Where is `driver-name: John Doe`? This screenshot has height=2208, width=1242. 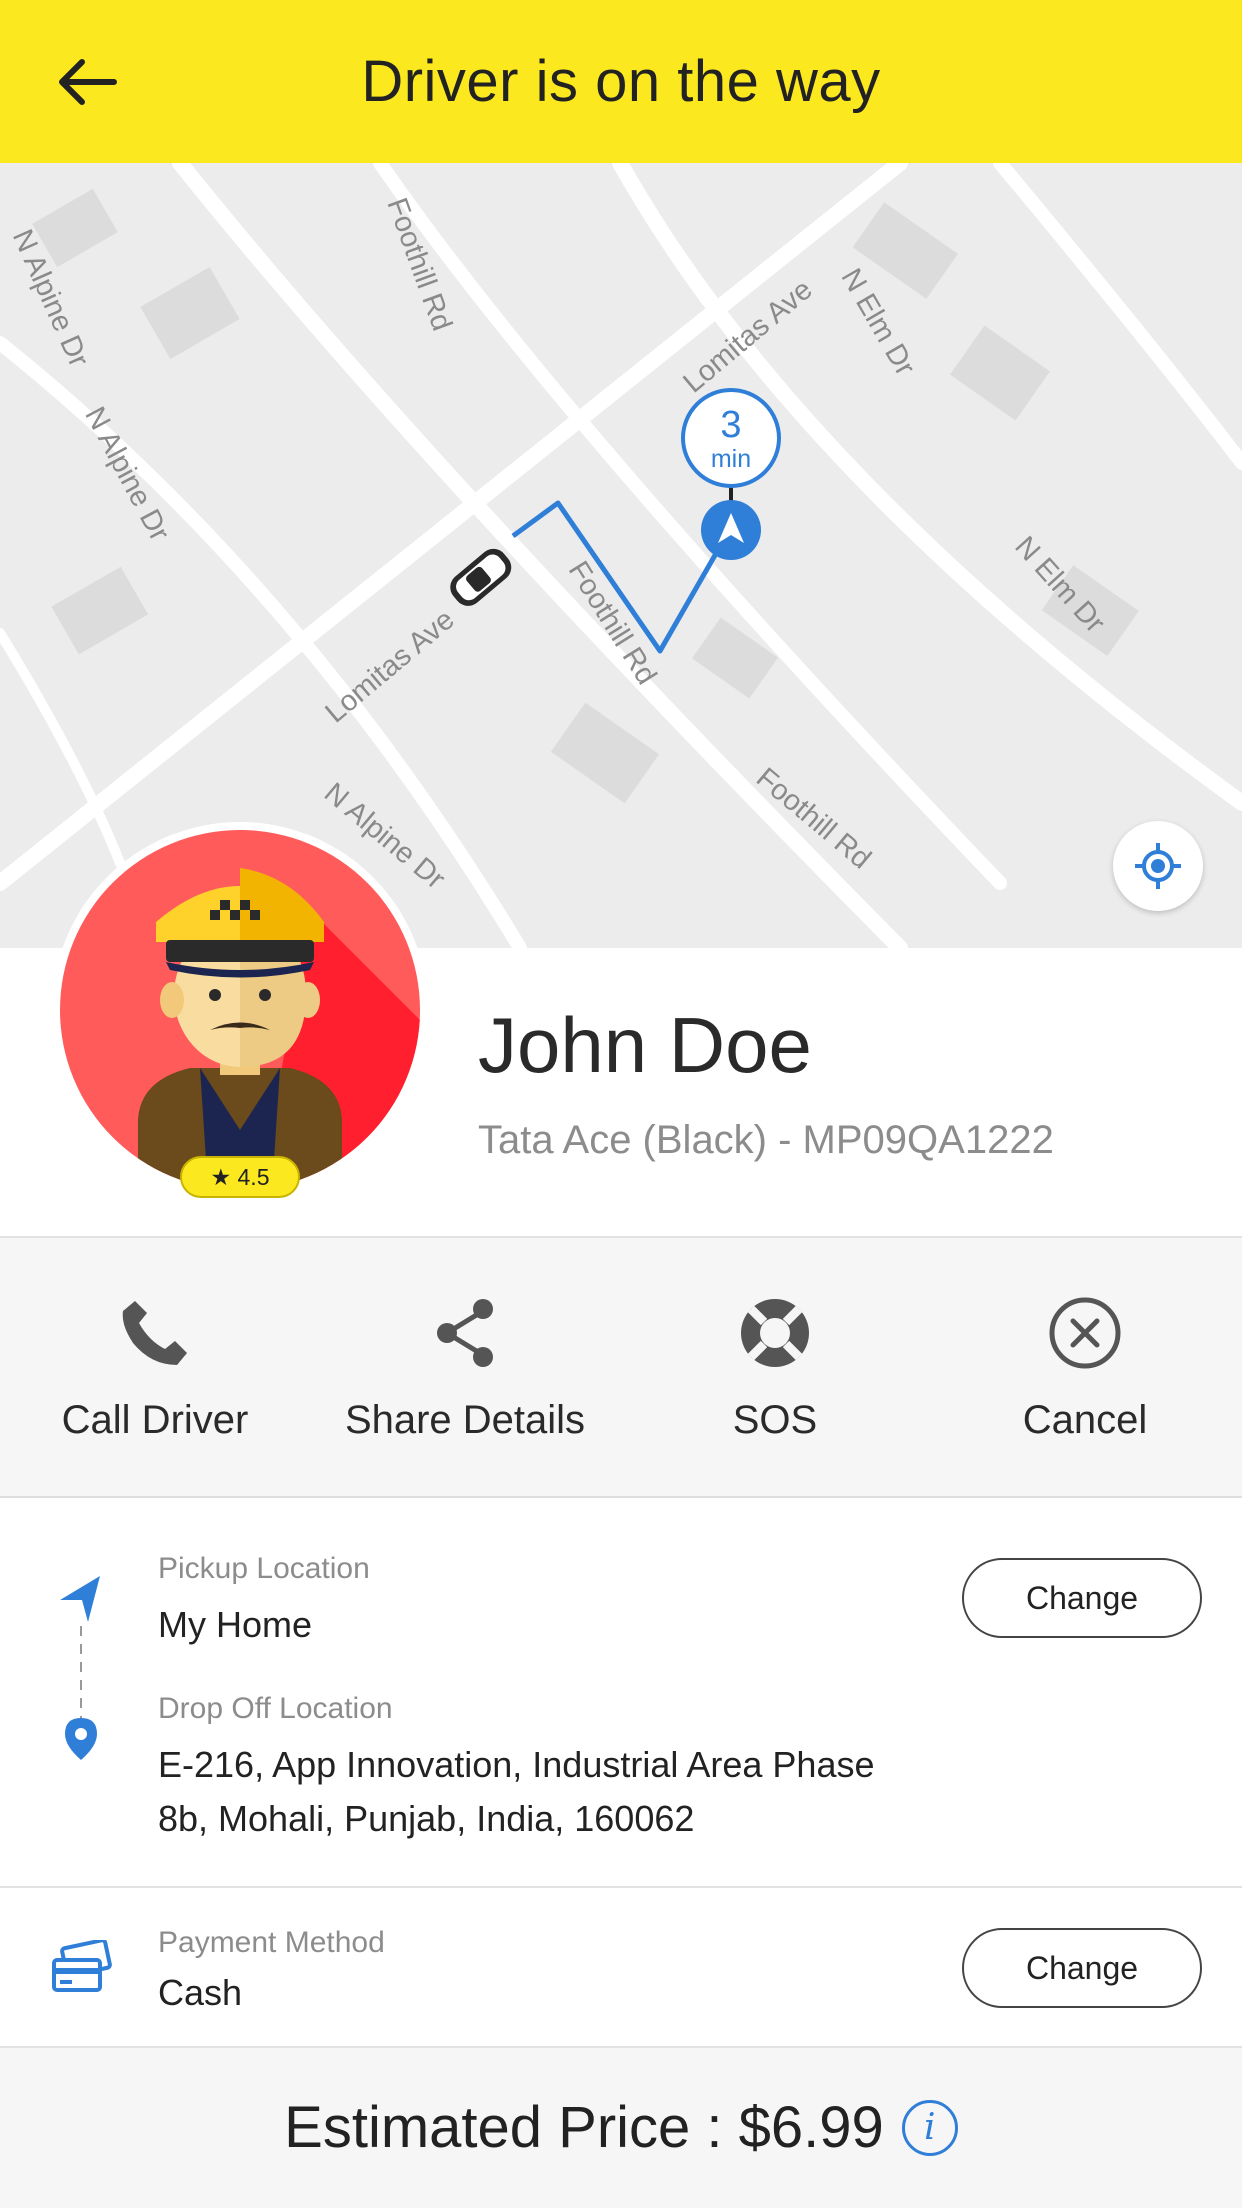
driver-name: John Doe is located at coordinates (645, 1045).